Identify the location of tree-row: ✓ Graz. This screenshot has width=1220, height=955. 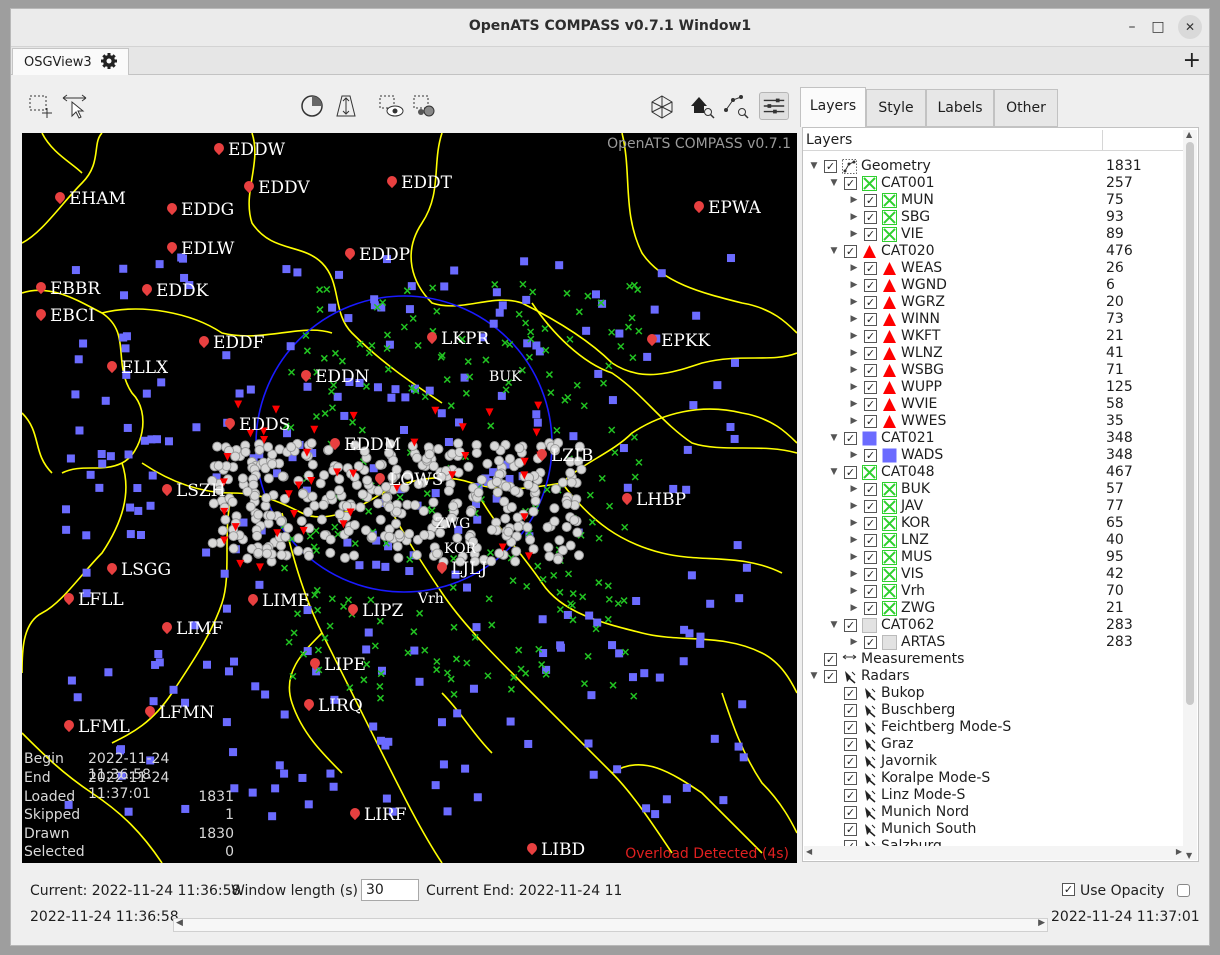
(993, 744).